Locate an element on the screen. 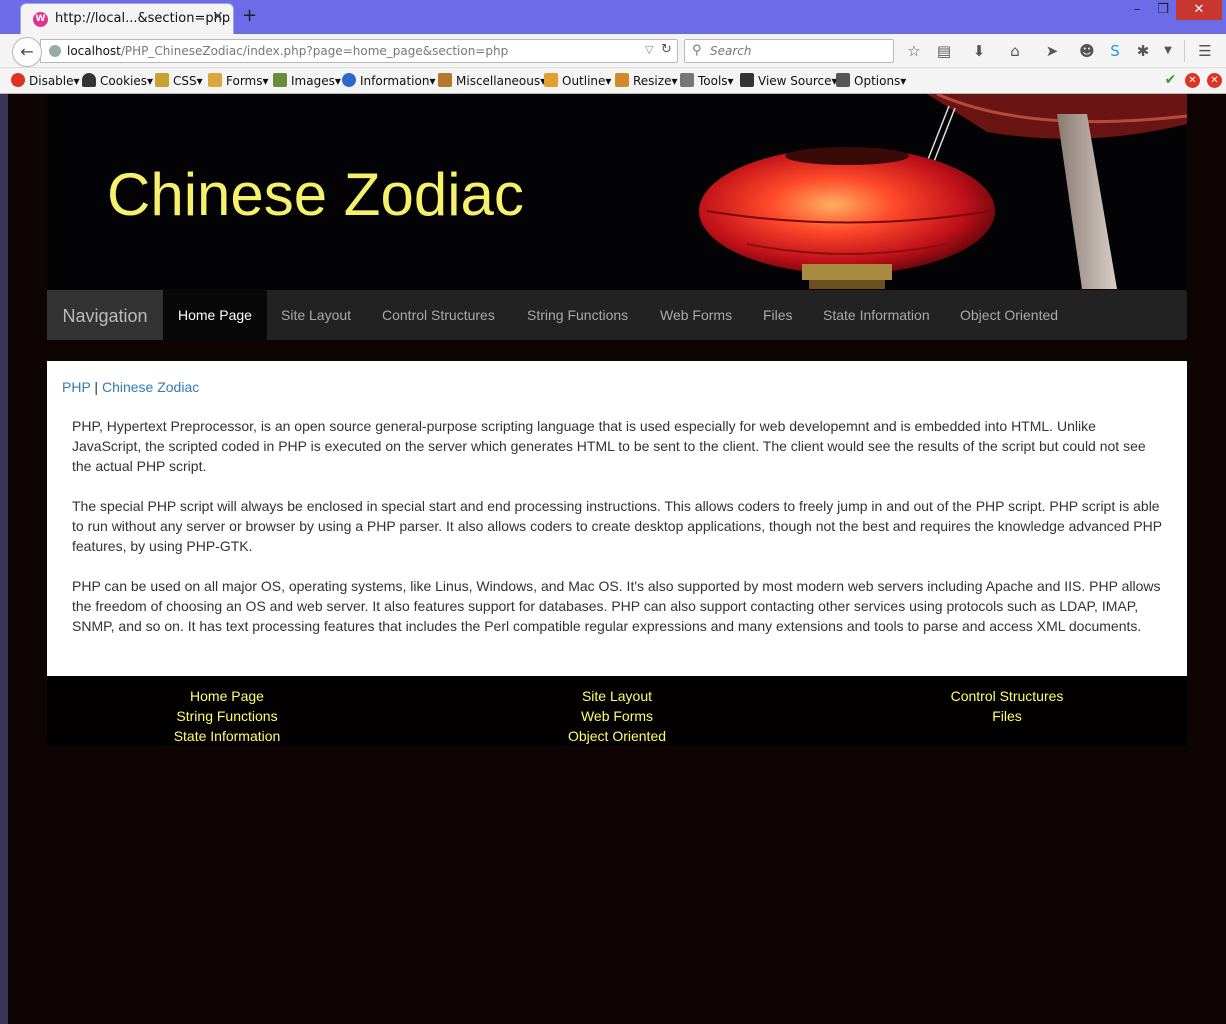  download-icon: ⬇ is located at coordinates (979, 51).